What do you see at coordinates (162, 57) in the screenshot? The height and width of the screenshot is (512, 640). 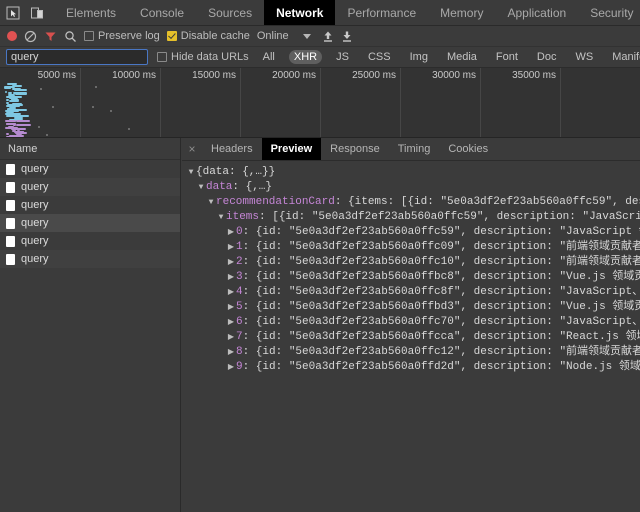 I see `hide-data-urls-box` at bounding box center [162, 57].